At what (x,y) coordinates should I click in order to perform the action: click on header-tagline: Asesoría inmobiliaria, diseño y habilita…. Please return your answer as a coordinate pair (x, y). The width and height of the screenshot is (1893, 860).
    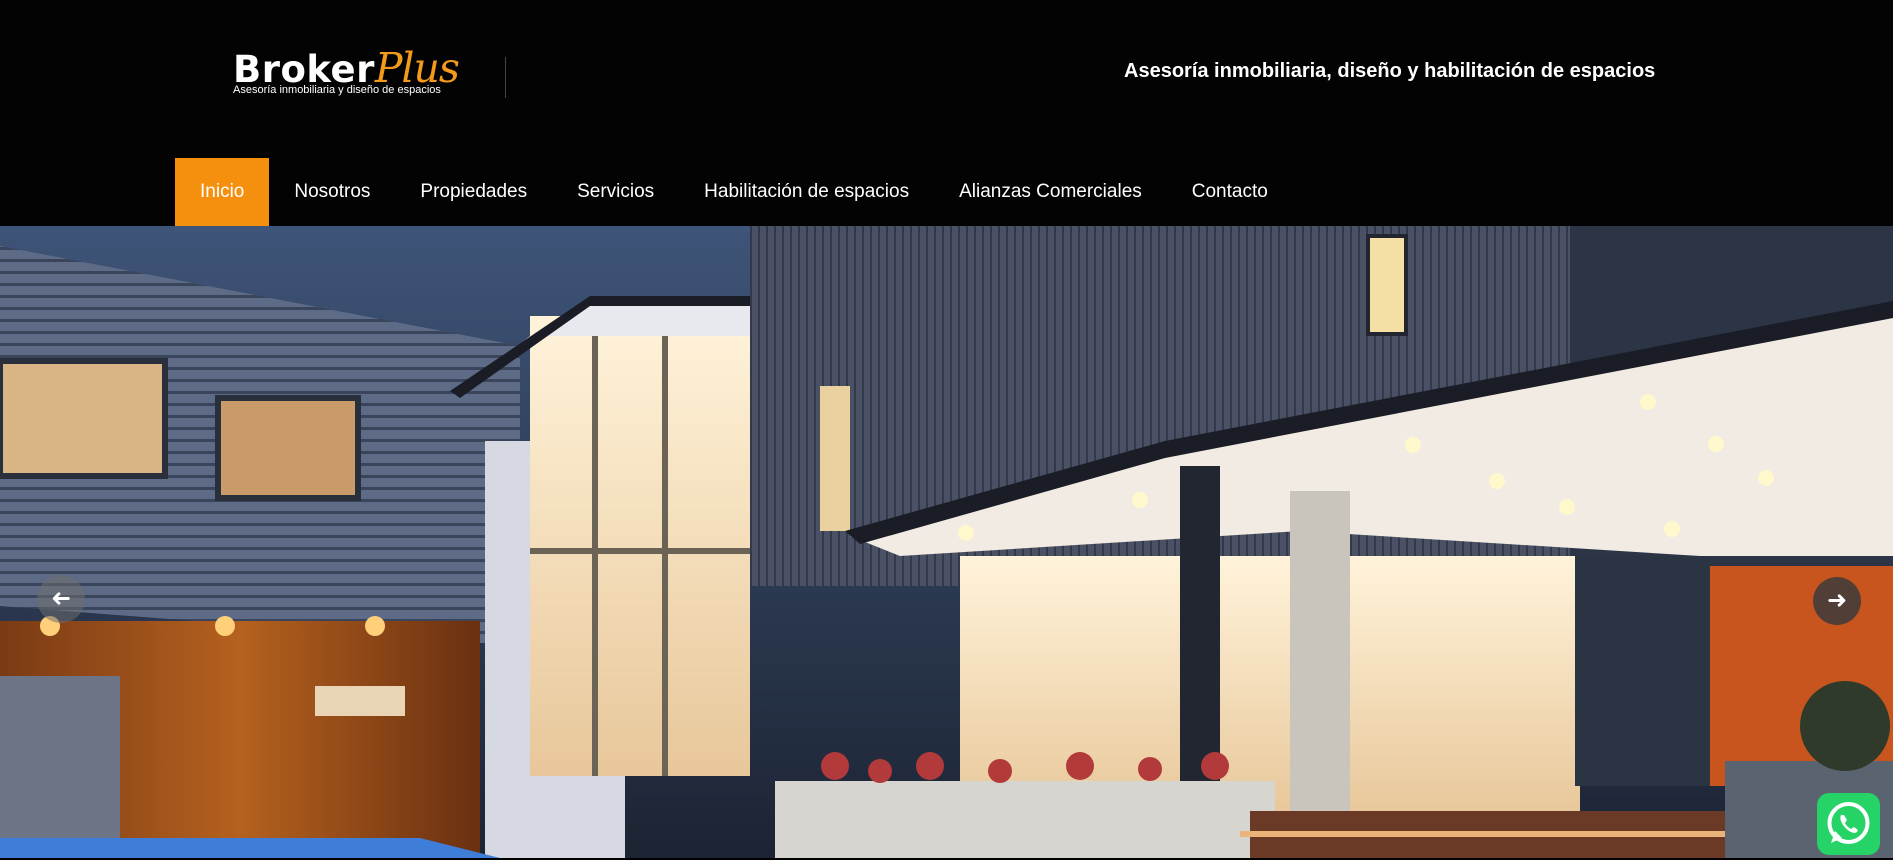
    Looking at the image, I should click on (1390, 71).